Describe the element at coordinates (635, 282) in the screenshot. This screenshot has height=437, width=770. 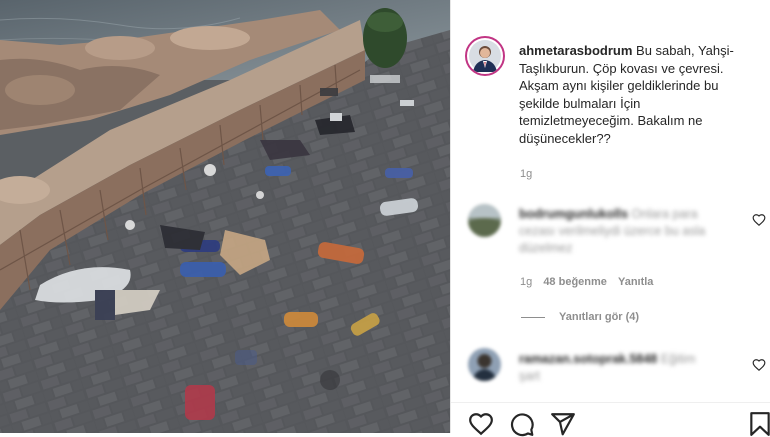
I see `reply-button: Yanıtla` at that location.